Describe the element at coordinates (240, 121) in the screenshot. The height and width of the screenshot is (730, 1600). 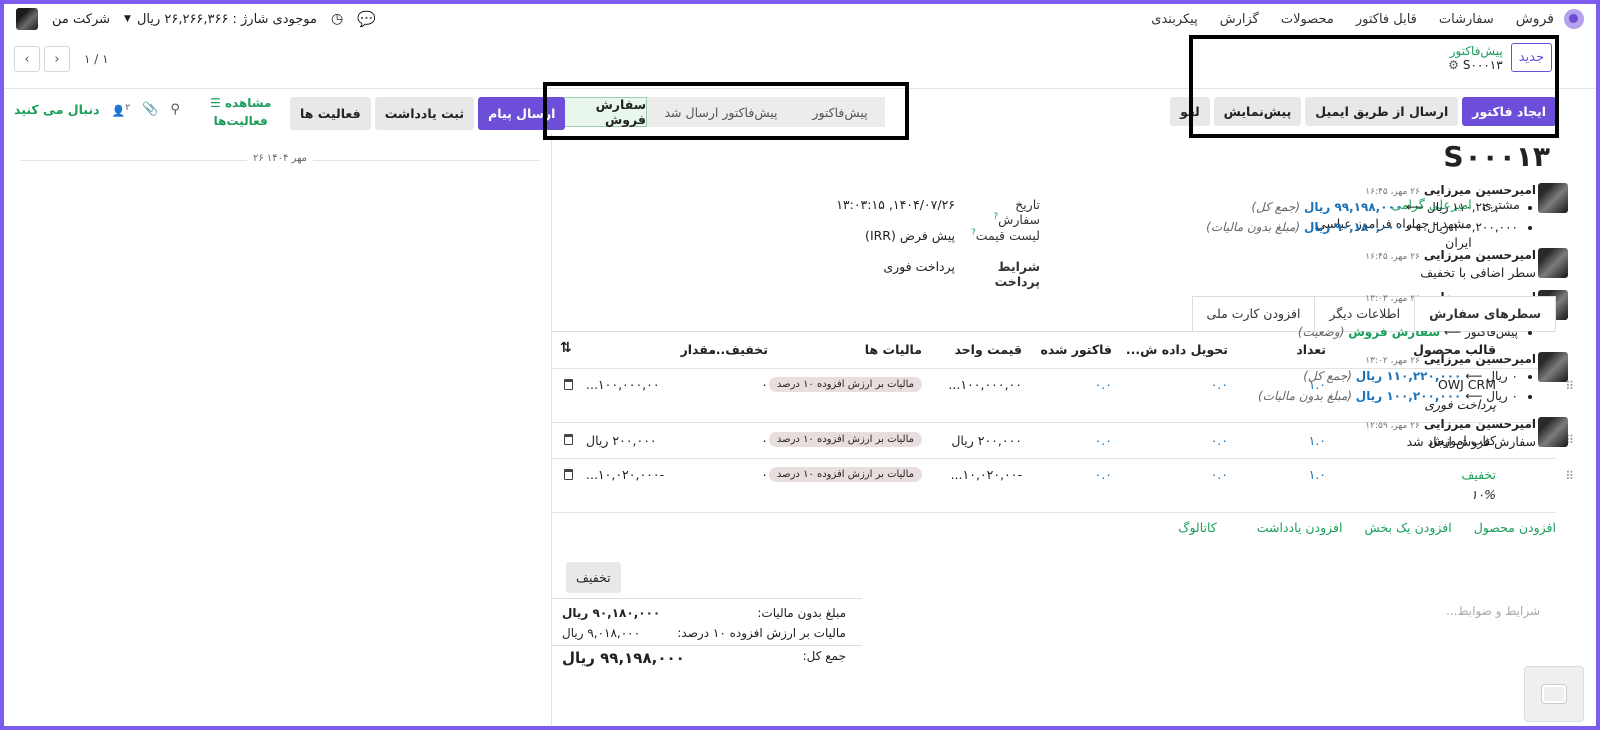
I see `view-activities-line2: فعالیت‌ها` at that location.